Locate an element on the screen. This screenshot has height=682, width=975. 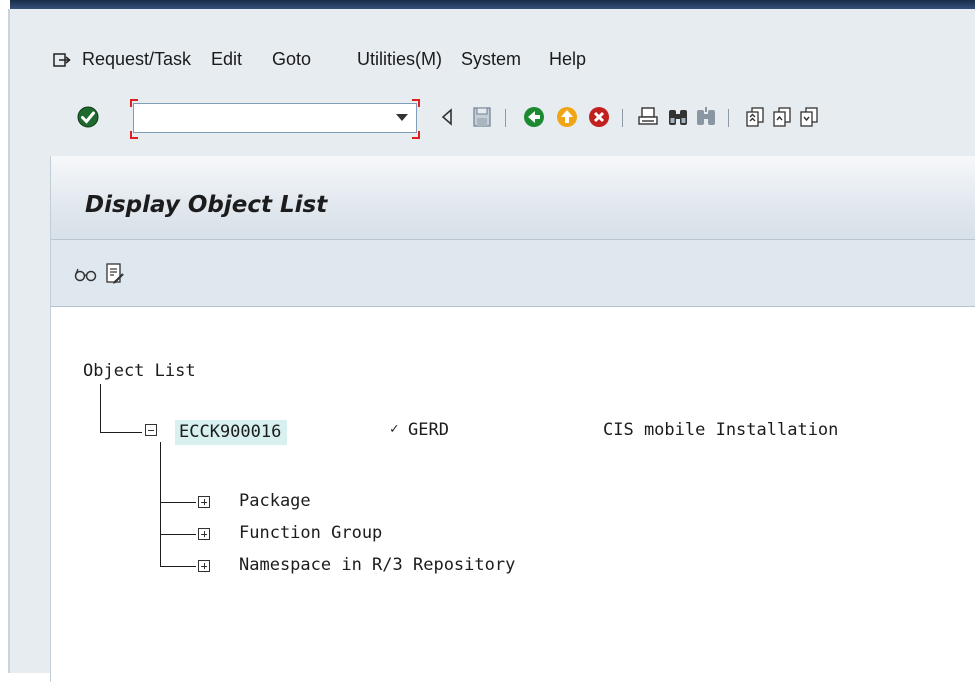
page-title: Display Object List is located at coordinates (206, 205).